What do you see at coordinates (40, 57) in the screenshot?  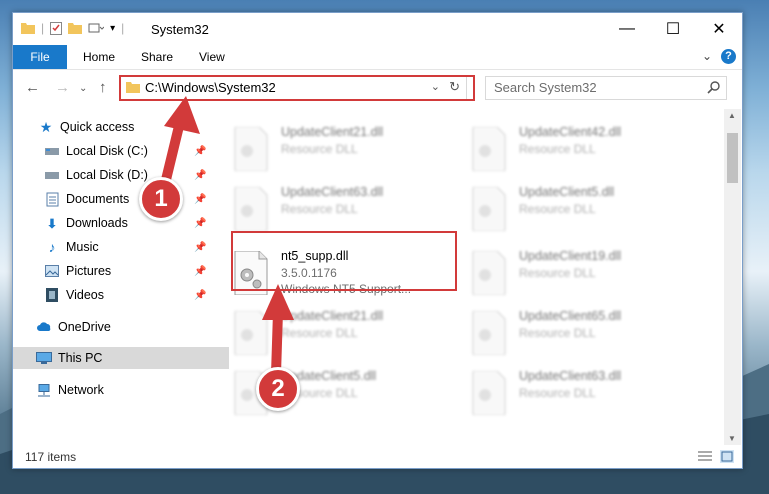 I see `tab-file: File` at bounding box center [40, 57].